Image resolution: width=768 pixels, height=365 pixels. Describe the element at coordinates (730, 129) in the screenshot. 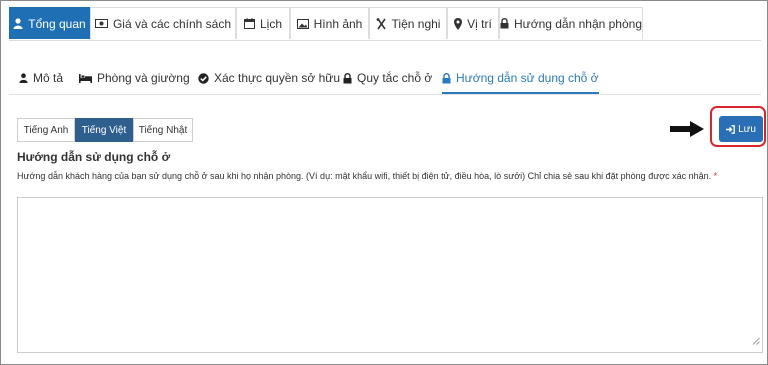

I see `sign-in-icon` at that location.